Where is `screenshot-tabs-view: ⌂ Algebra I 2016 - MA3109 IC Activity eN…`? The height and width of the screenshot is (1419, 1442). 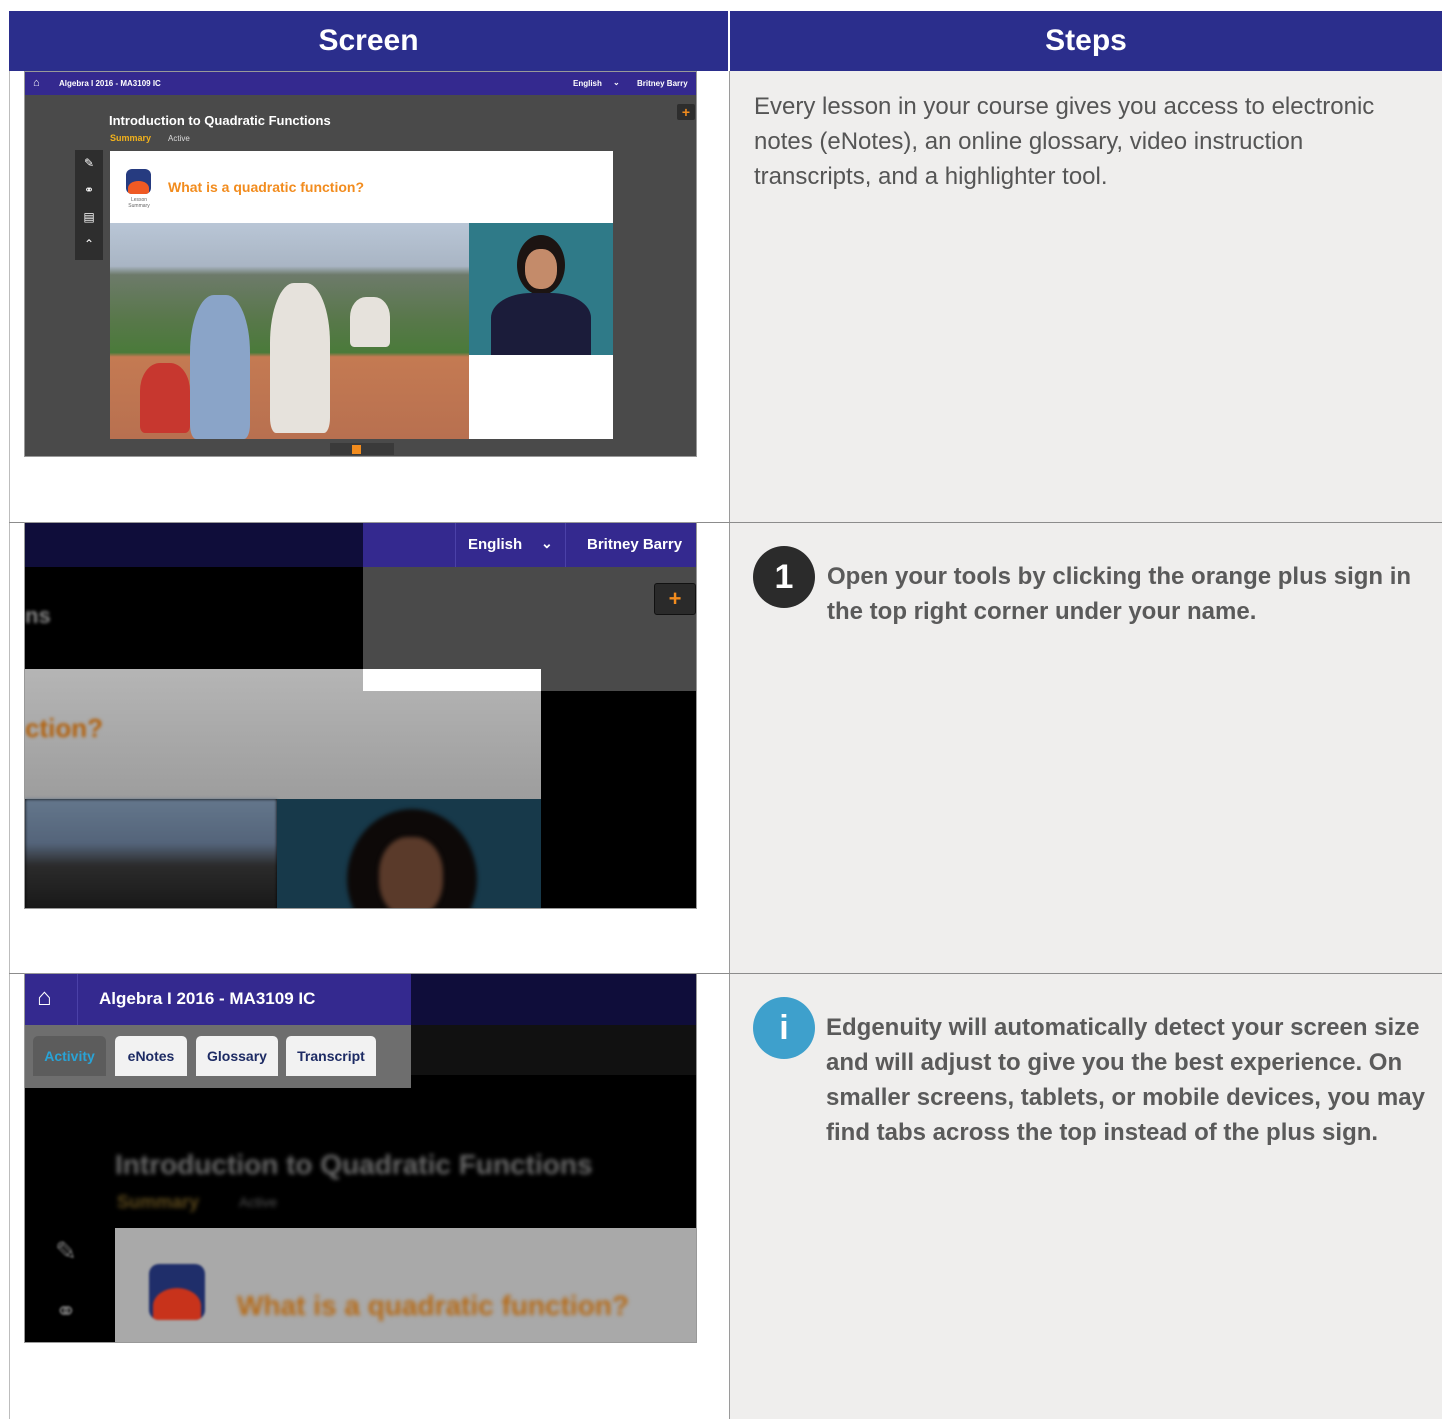
screenshot-tabs-view: ⌂ Algebra I 2016 - MA3109 IC Activity eN… is located at coordinates (360, 1158).